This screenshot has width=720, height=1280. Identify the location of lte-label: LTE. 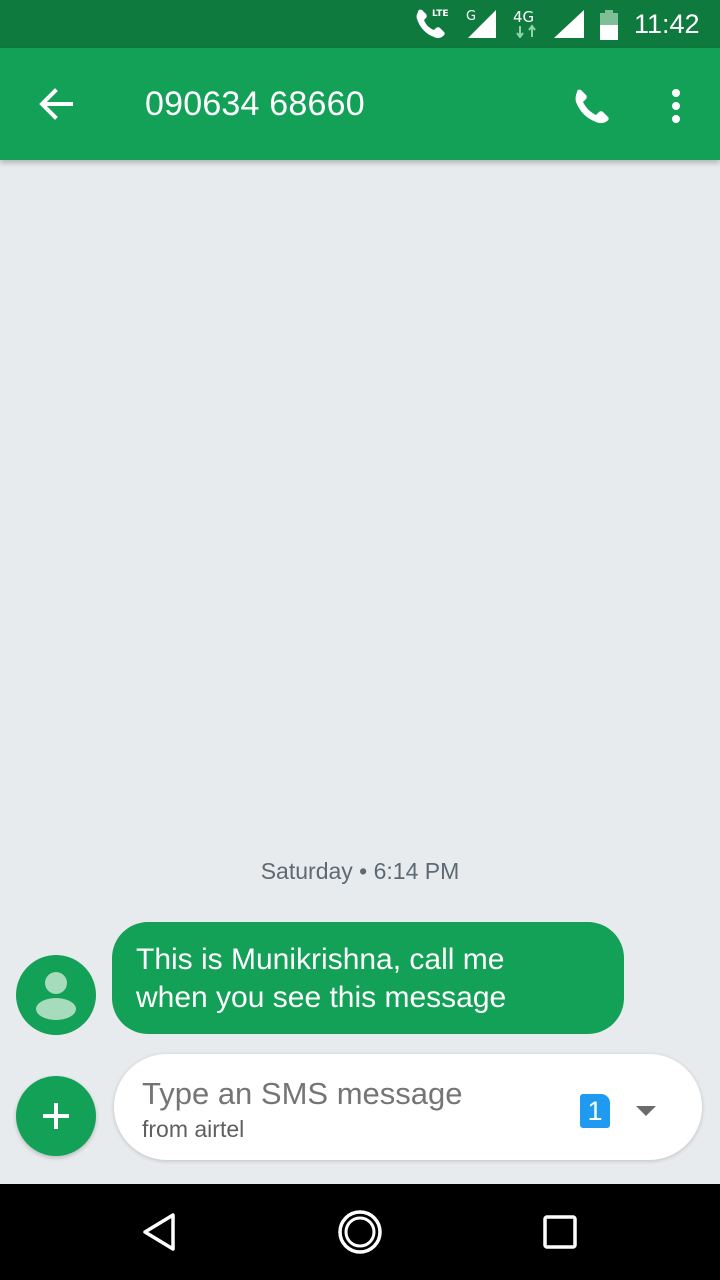
(440, 14).